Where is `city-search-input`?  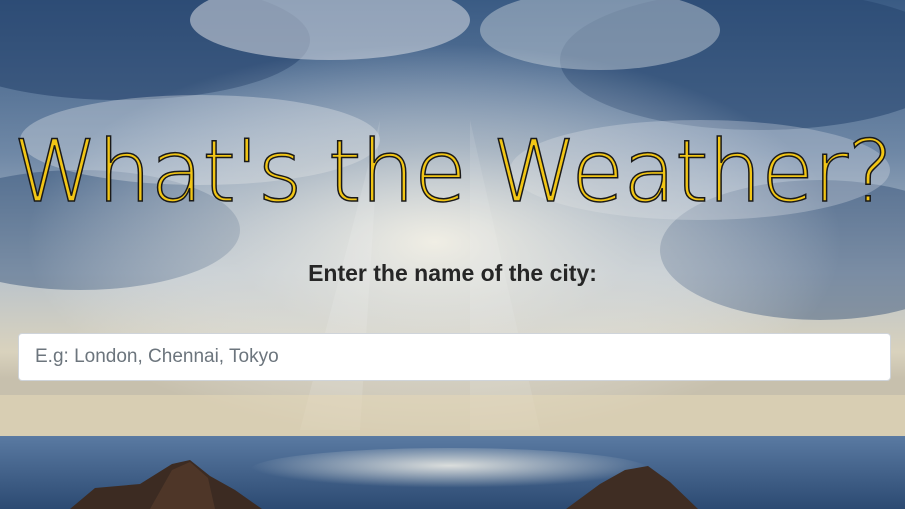
city-search-input is located at coordinates (454, 357).